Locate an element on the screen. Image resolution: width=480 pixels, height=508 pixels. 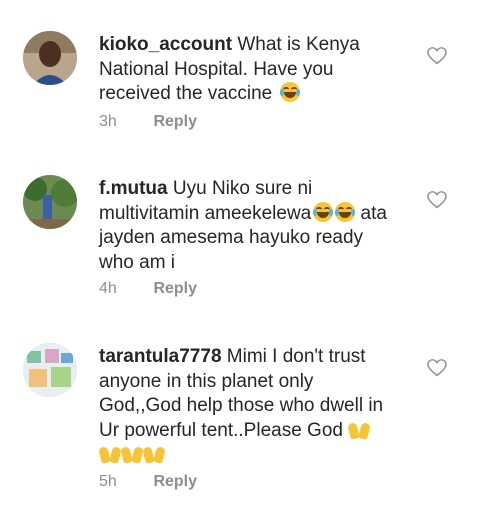
comment-meta: 3h Reply is located at coordinates (148, 122).